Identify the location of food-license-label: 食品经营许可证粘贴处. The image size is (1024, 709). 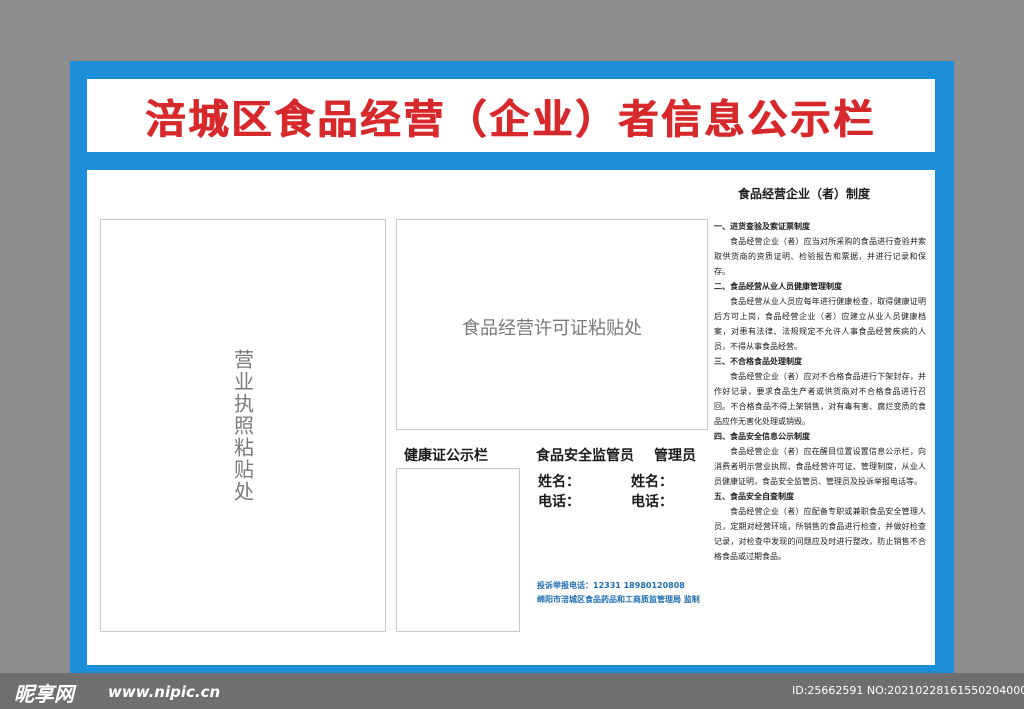
(552, 328).